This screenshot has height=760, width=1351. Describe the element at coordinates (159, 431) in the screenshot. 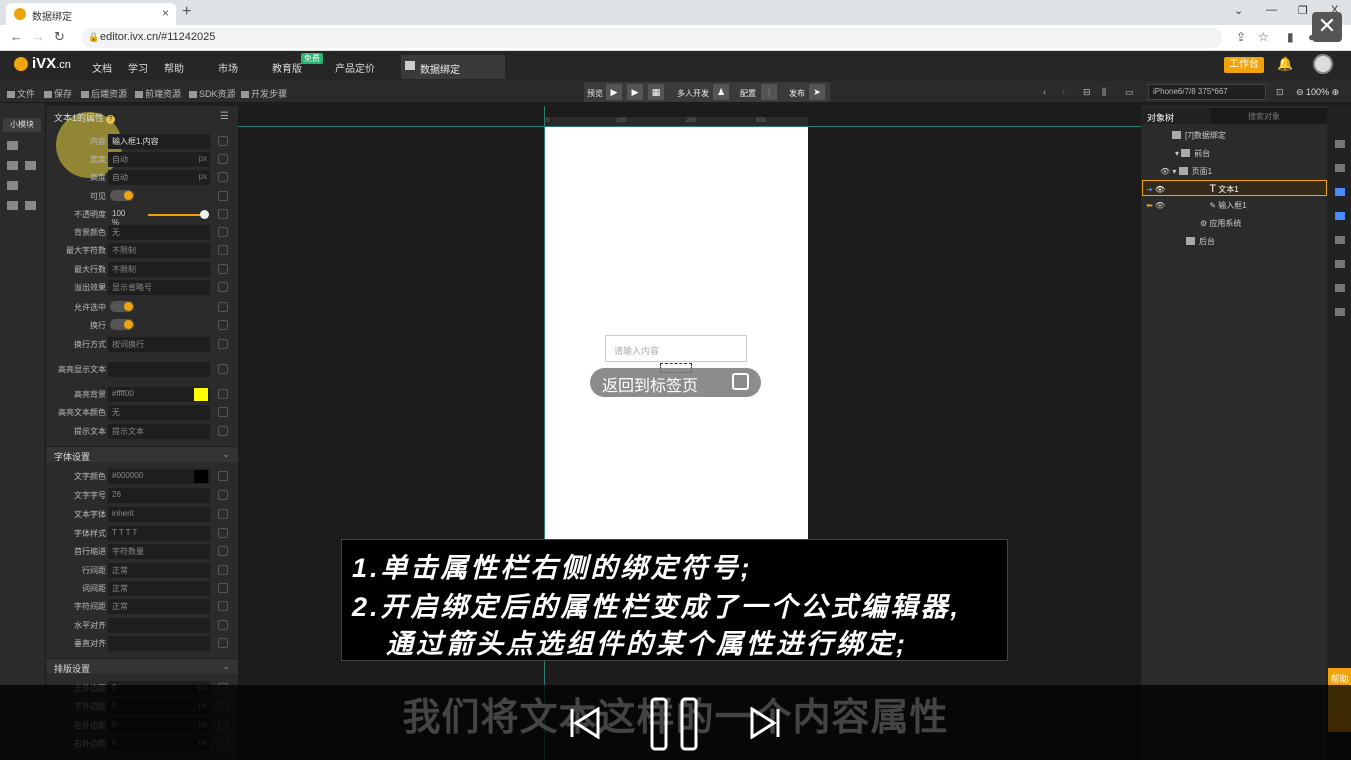

I see `prop-input: 提示文本` at that location.